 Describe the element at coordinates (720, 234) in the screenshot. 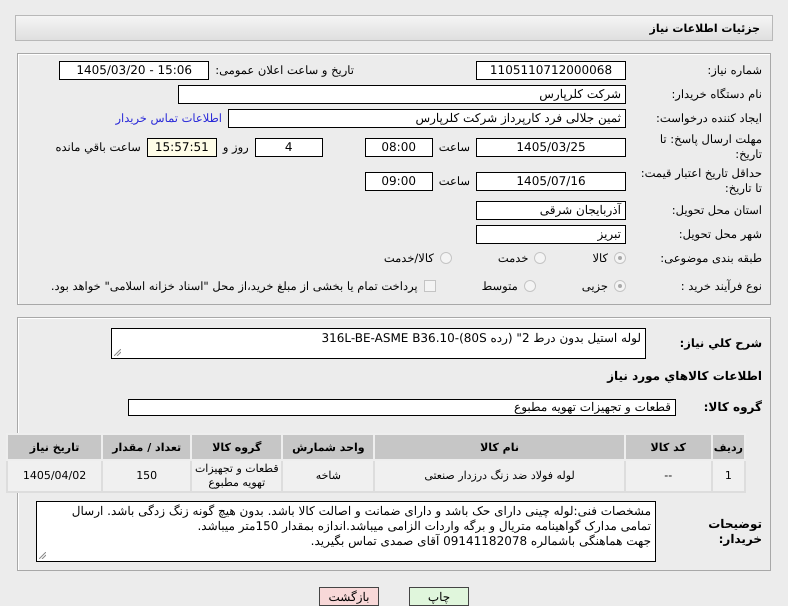

I see `field-label: شهر محل تحویل:` at that location.